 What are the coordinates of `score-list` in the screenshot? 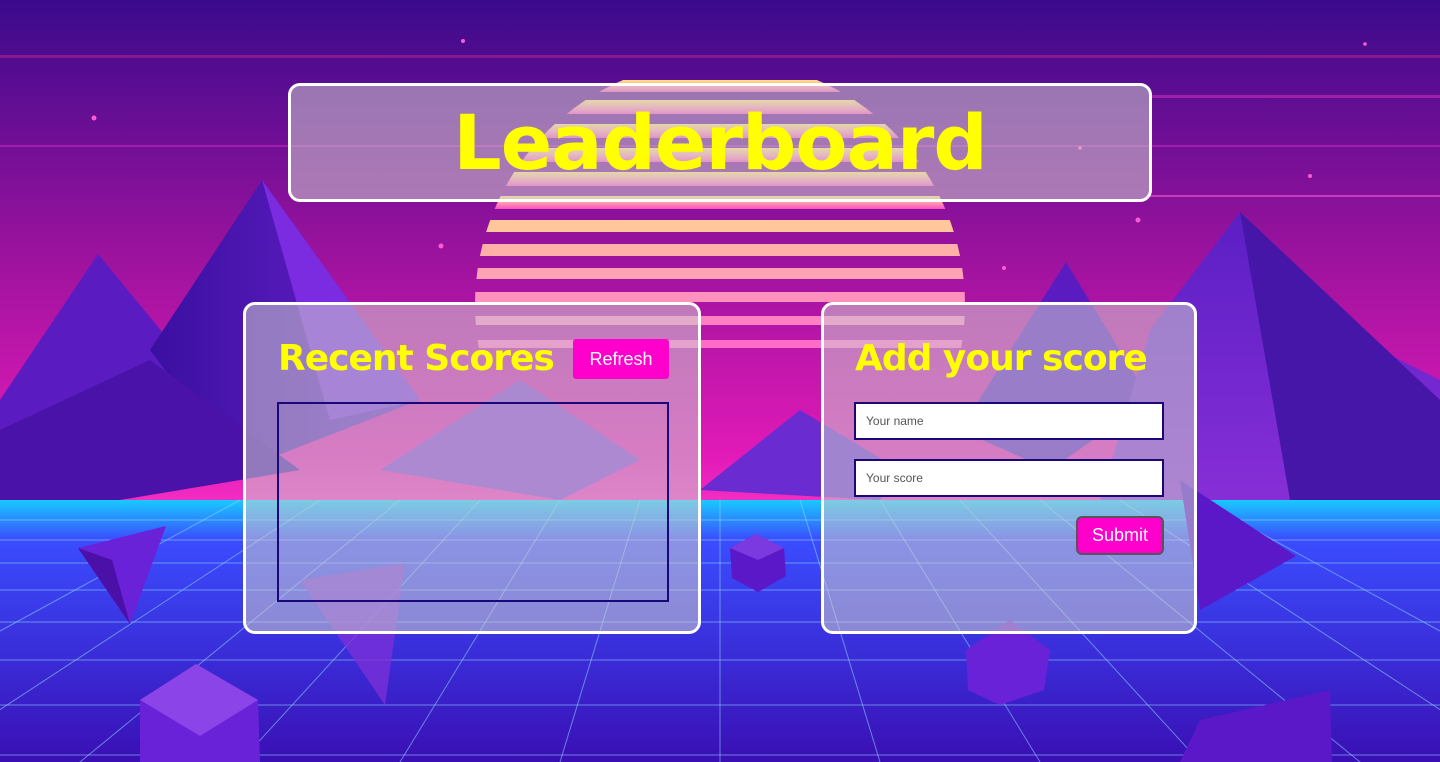 It's located at (473, 502).